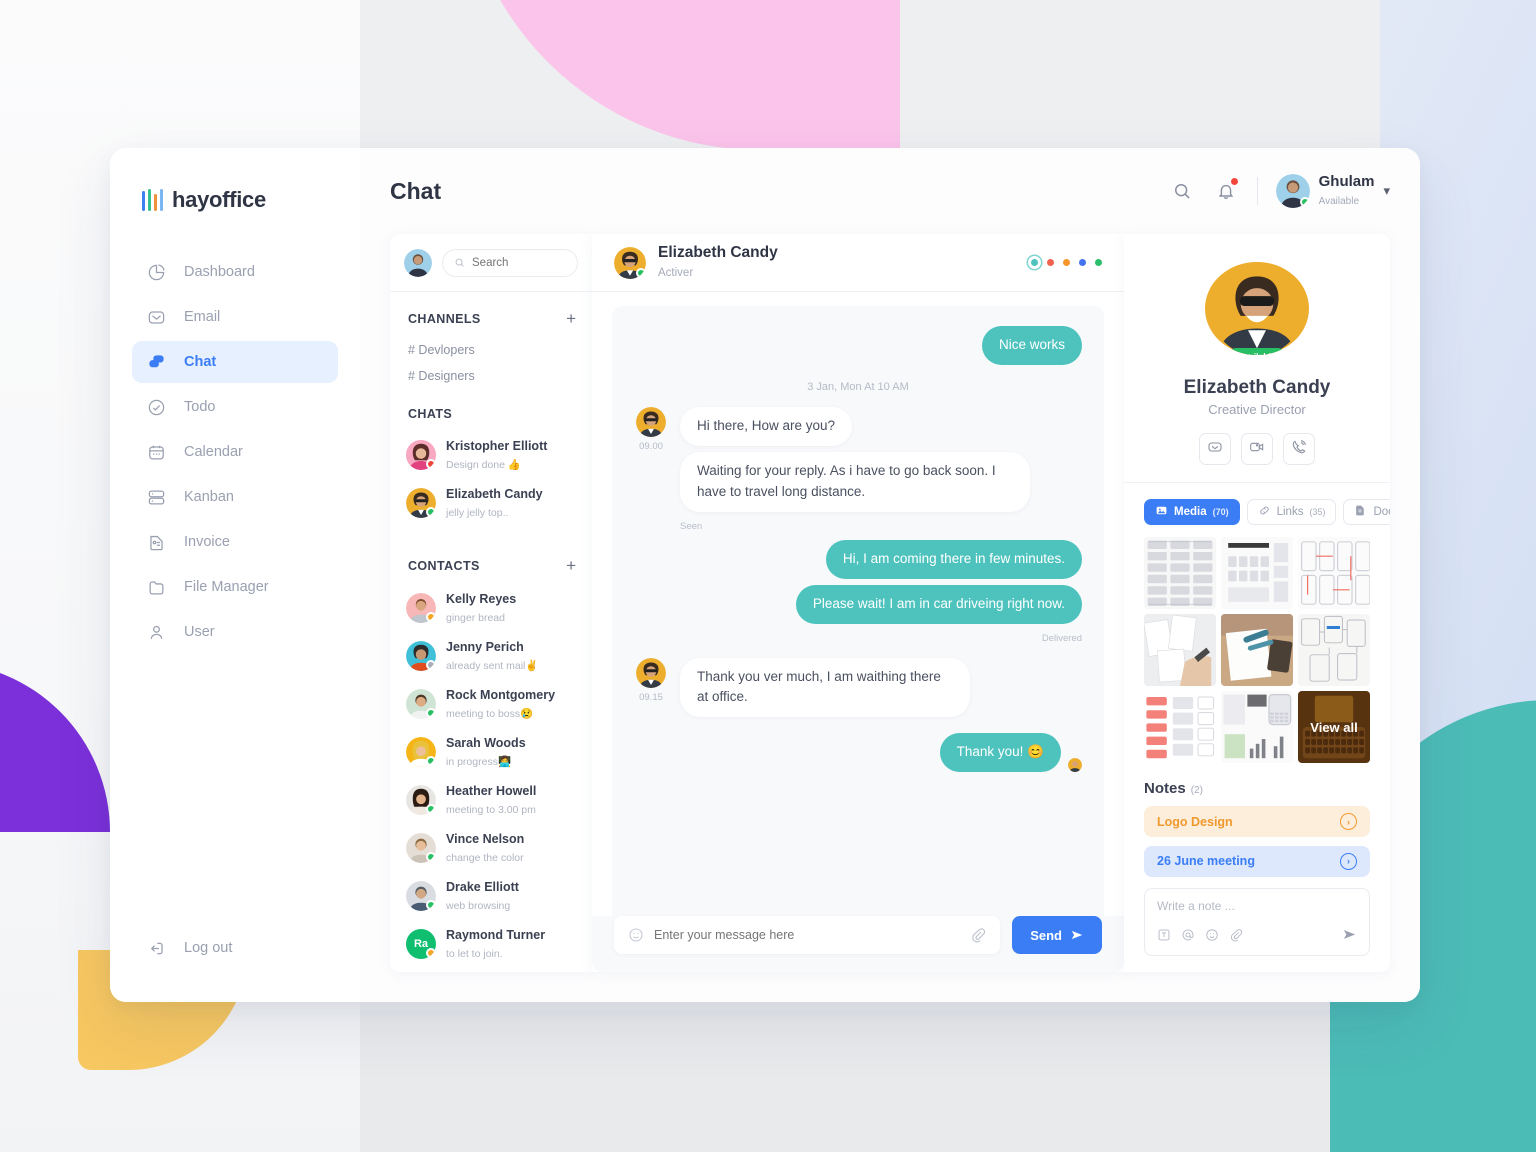 Image resolution: width=1536 pixels, height=1152 pixels. I want to click on add-contact-button: +, so click(571, 565).